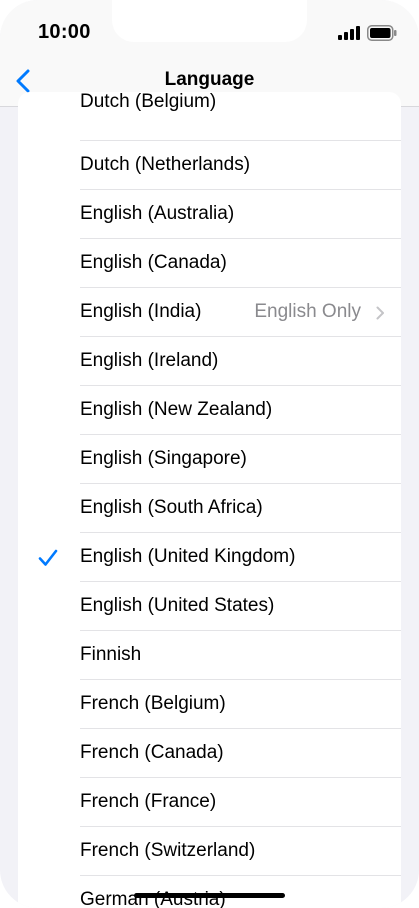  I want to click on language-row-dutch-belgium: Dutch (Belgium), so click(209, 116).